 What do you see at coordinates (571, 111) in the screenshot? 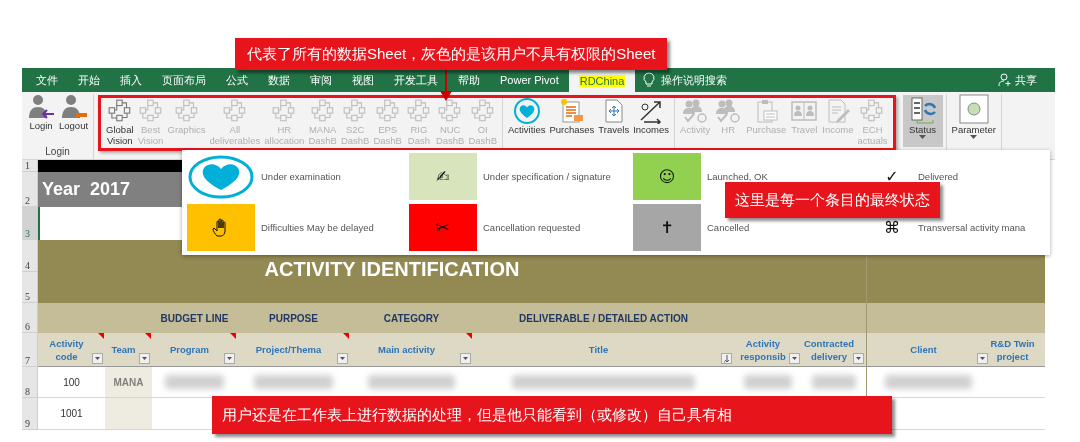
I see `document-icon` at bounding box center [571, 111].